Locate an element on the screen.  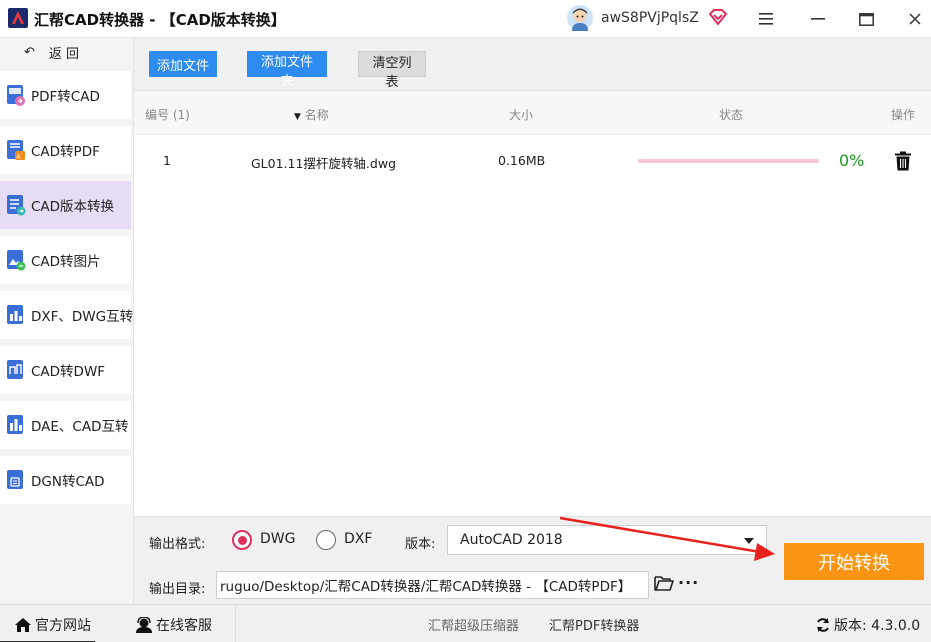
sidebar-item-label: DGN转CAD is located at coordinates (68, 482).